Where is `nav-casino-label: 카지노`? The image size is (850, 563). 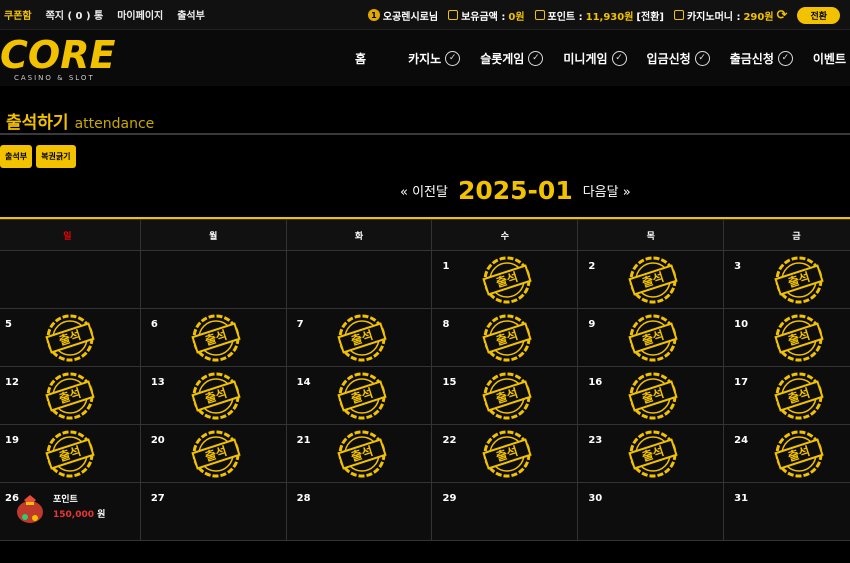 nav-casino-label: 카지노 is located at coordinates (425, 58).